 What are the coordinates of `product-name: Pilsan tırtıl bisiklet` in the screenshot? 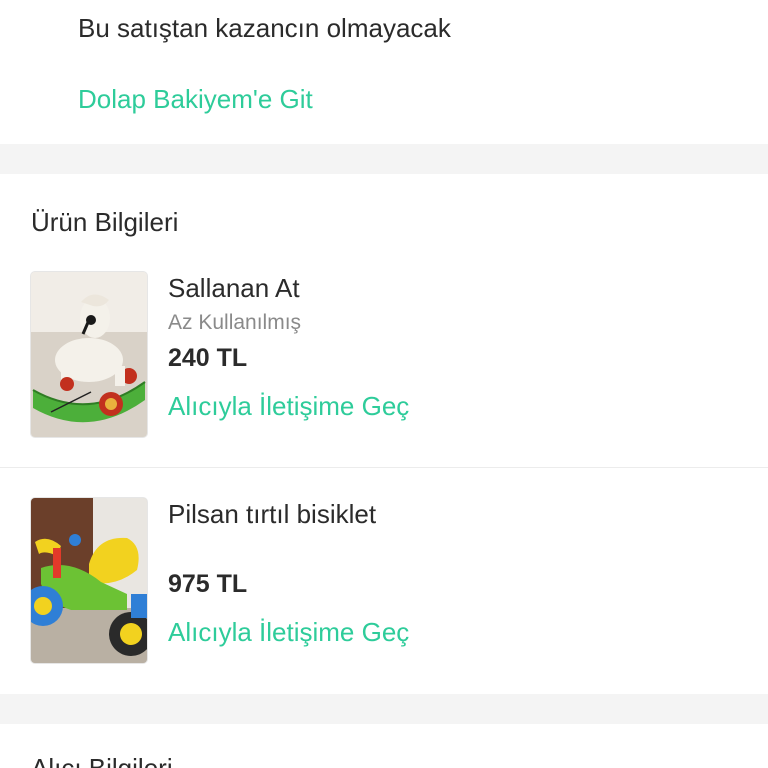 It's located at (272, 514).